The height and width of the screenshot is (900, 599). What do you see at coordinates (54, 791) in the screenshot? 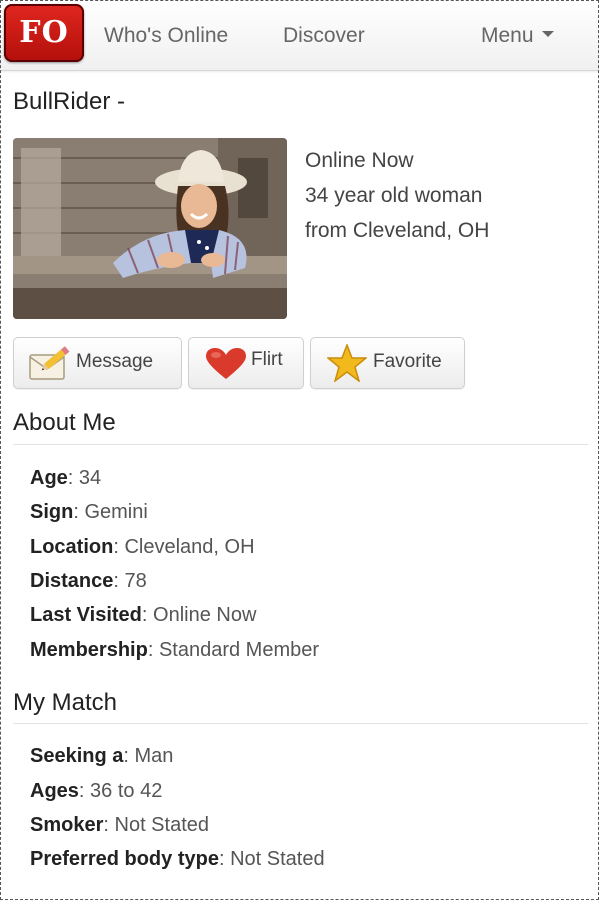
I see `field-label: Ages` at bounding box center [54, 791].